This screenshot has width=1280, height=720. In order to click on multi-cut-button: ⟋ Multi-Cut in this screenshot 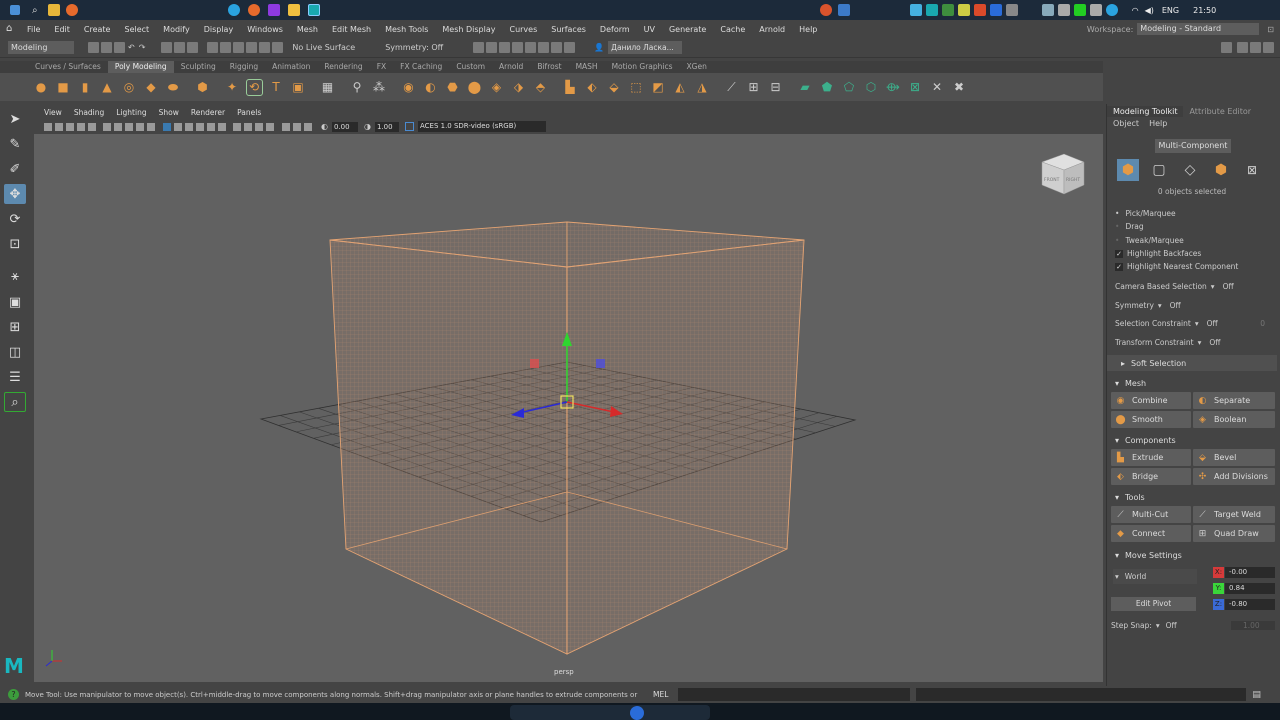, I will do `click(1151, 514)`.